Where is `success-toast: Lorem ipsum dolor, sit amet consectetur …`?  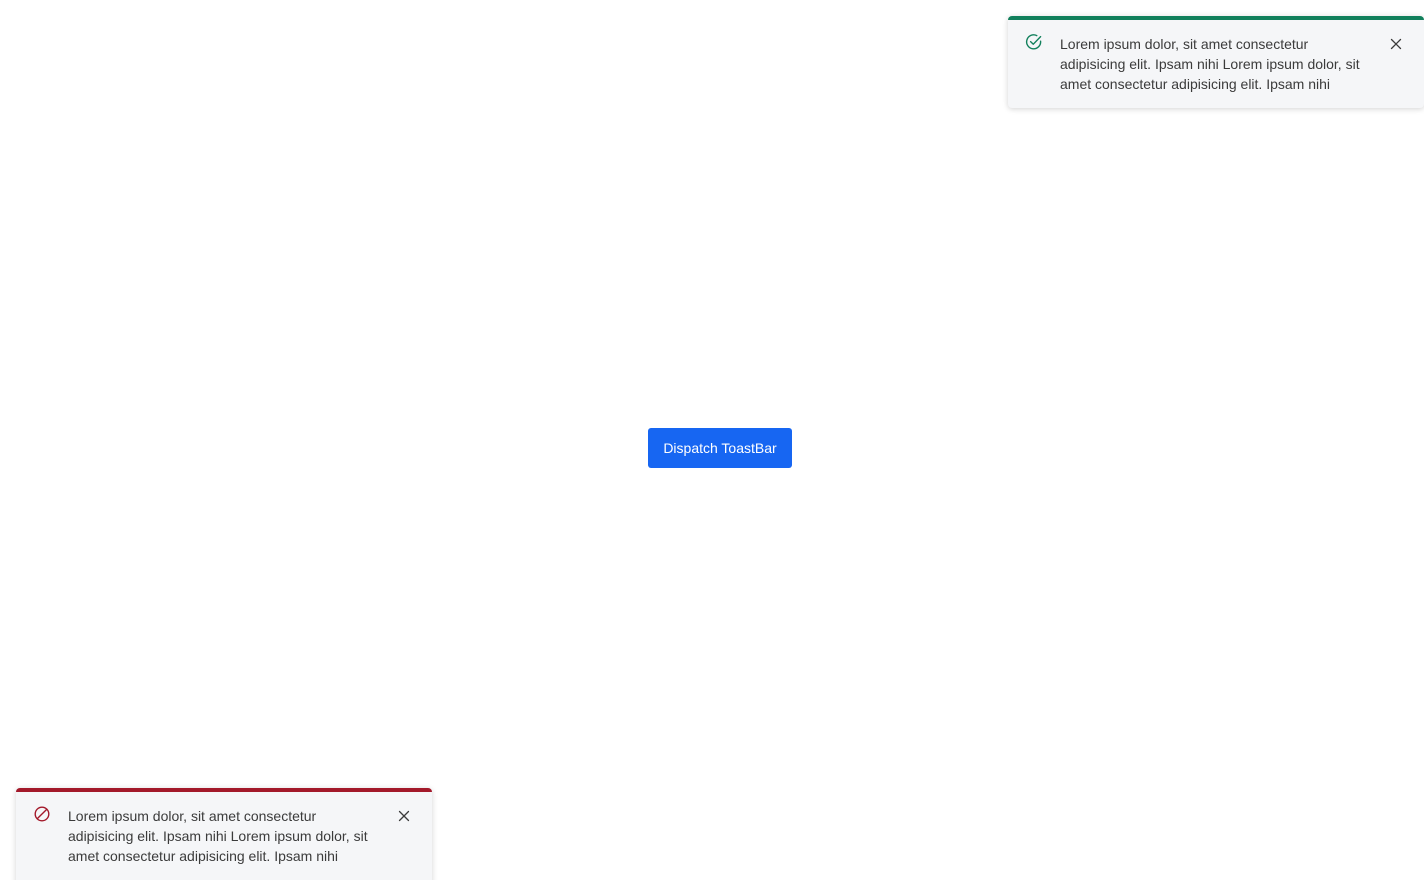 success-toast: Lorem ipsum dolor, sit amet consectetur … is located at coordinates (1216, 62).